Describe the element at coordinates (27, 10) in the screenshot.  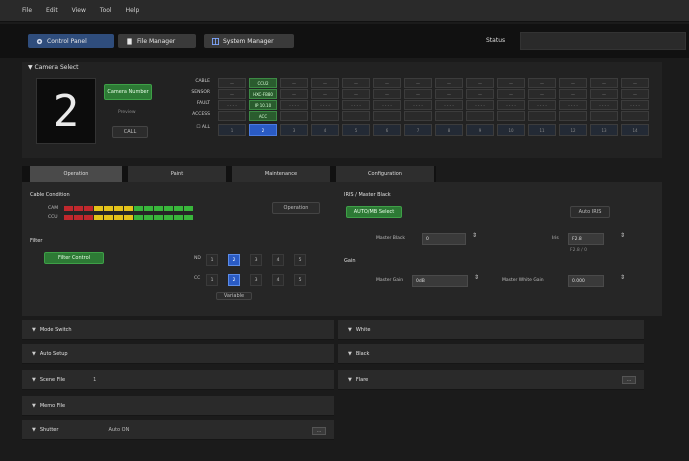
I see `menu-file: File` at that location.